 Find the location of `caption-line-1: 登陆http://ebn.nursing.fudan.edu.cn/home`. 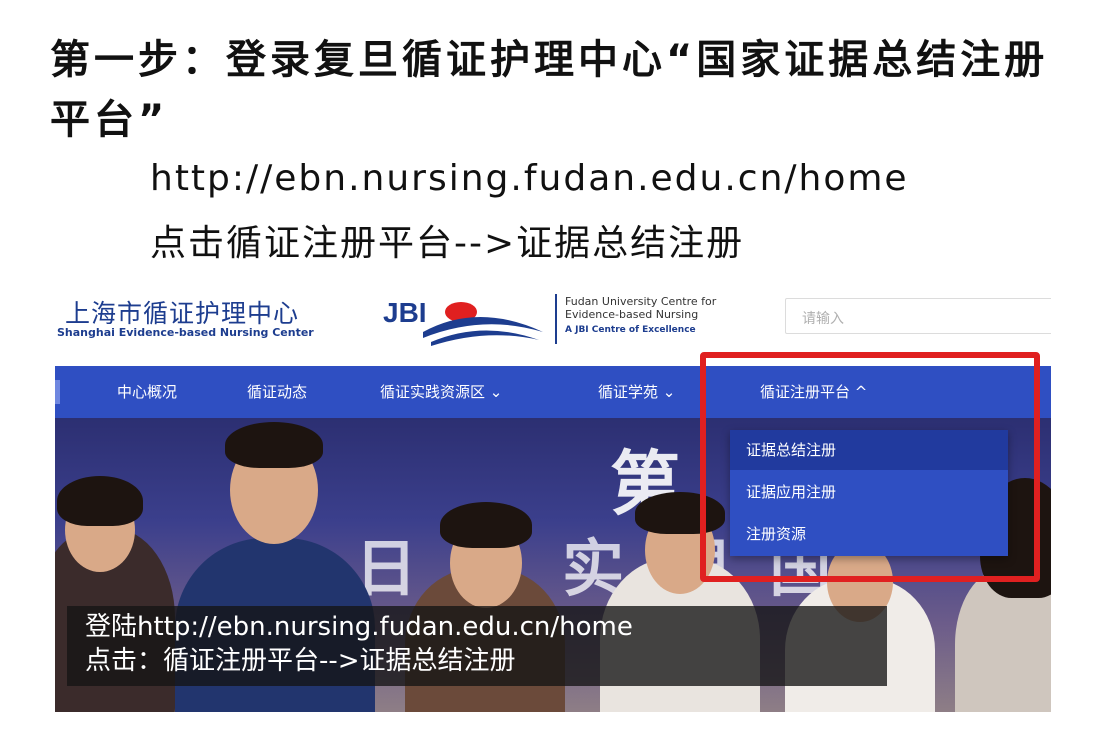

caption-line-1: 登陆http://ebn.nursing.fudan.edu.cn/home is located at coordinates (359, 627).